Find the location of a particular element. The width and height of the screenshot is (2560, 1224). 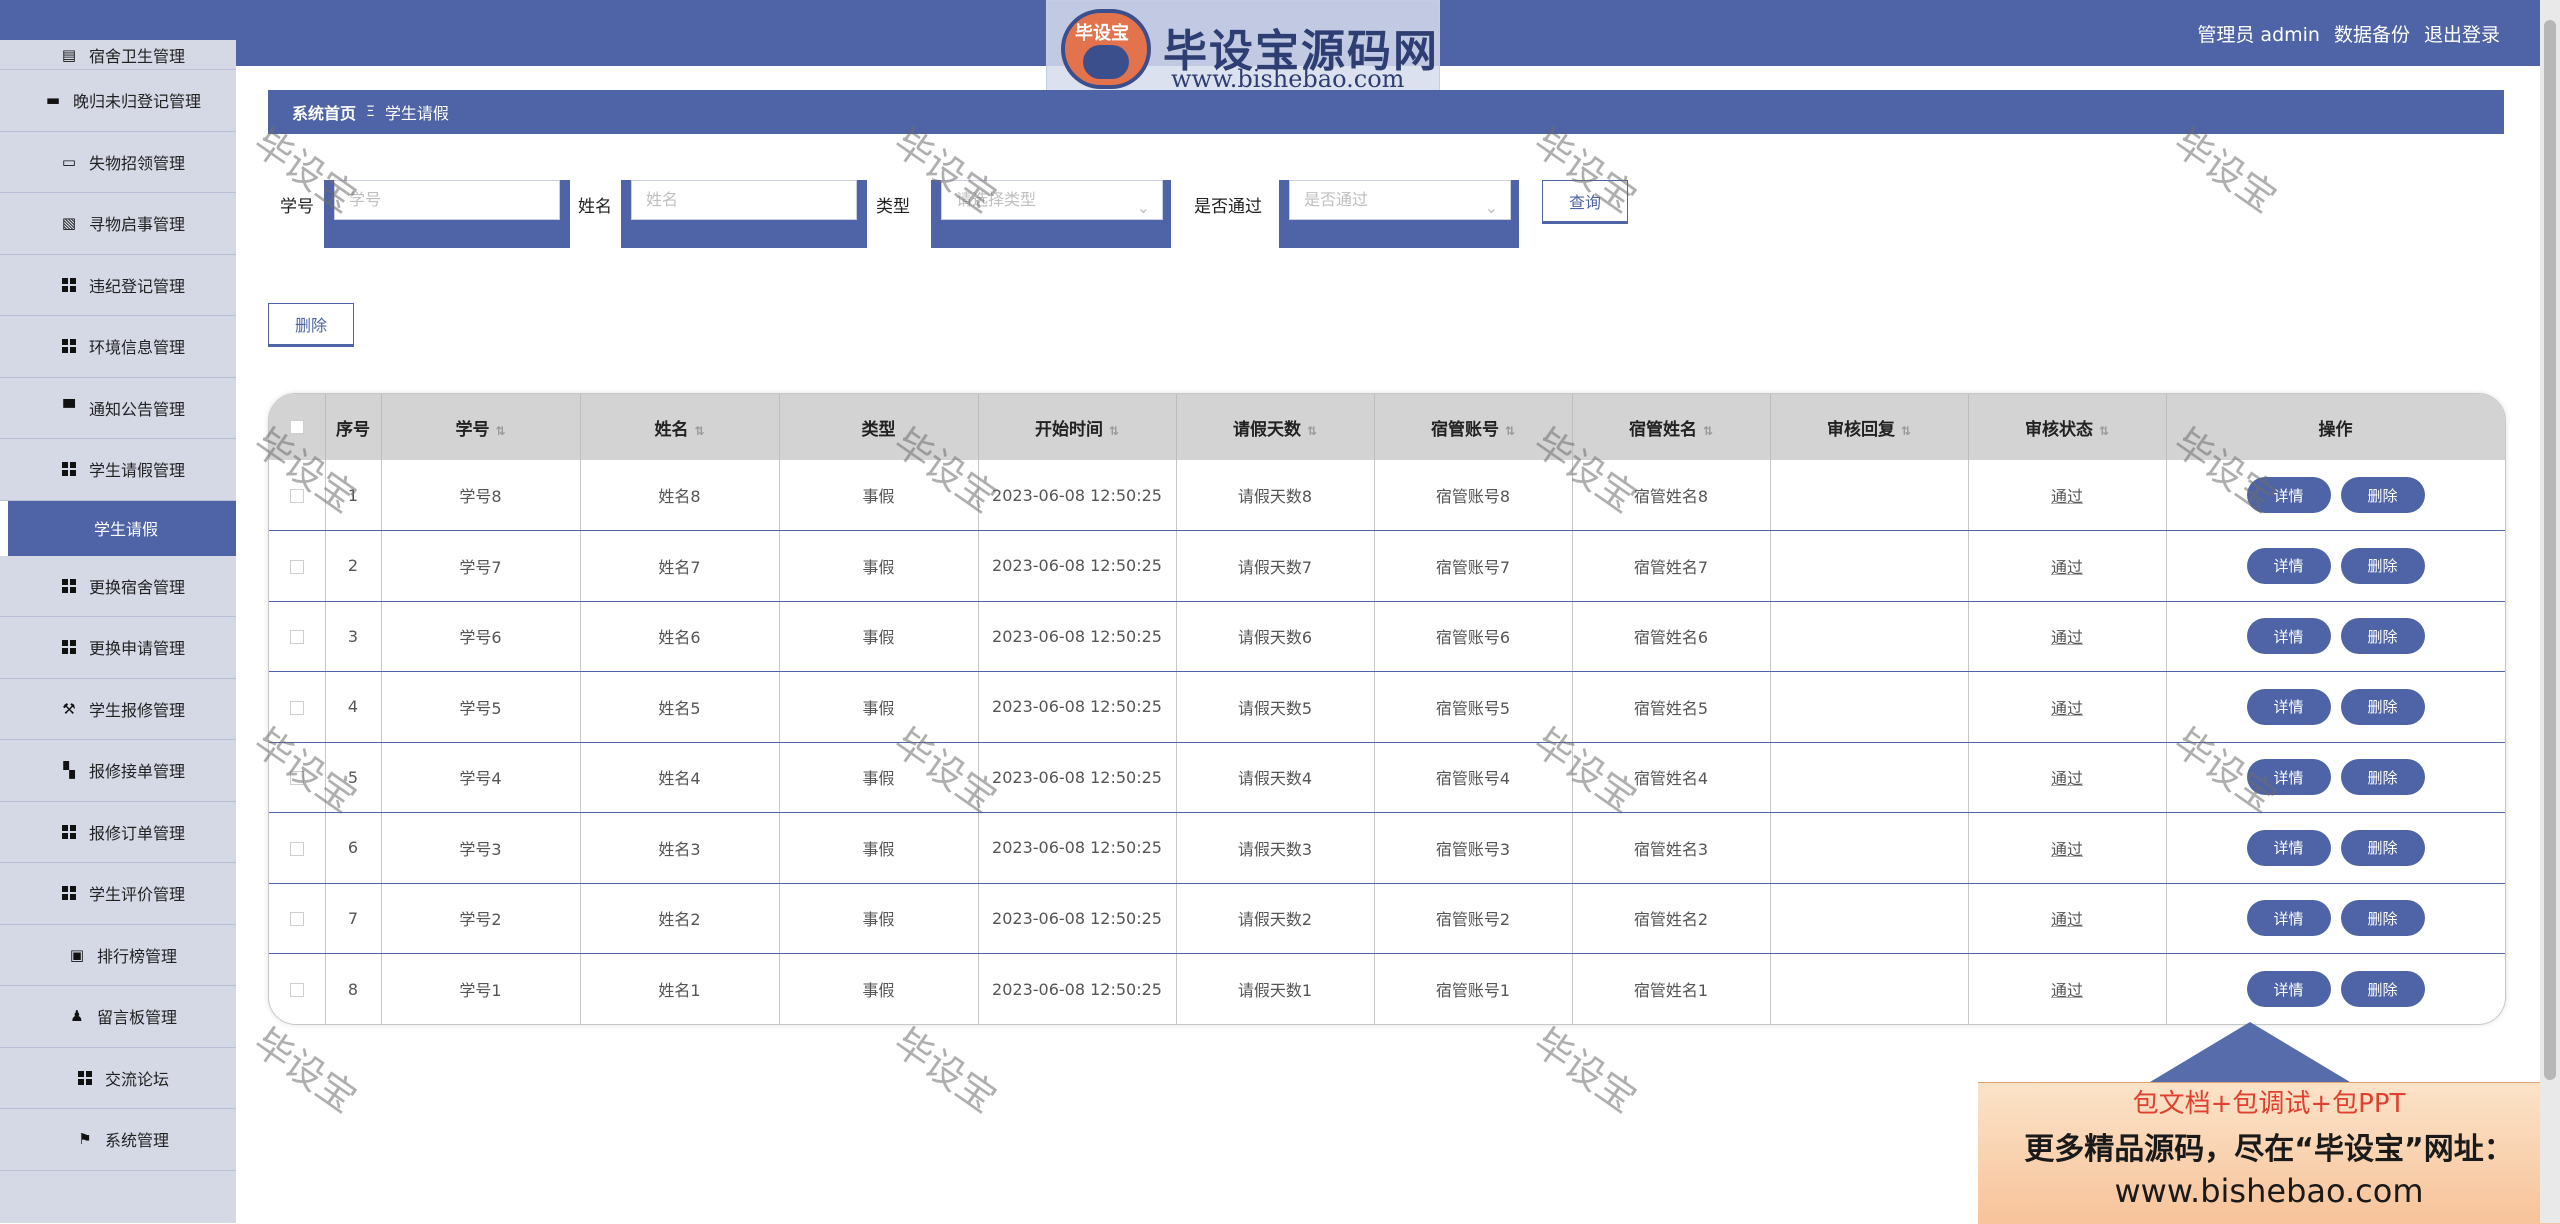

breadcrumb-home: 系统首页 is located at coordinates (324, 112).